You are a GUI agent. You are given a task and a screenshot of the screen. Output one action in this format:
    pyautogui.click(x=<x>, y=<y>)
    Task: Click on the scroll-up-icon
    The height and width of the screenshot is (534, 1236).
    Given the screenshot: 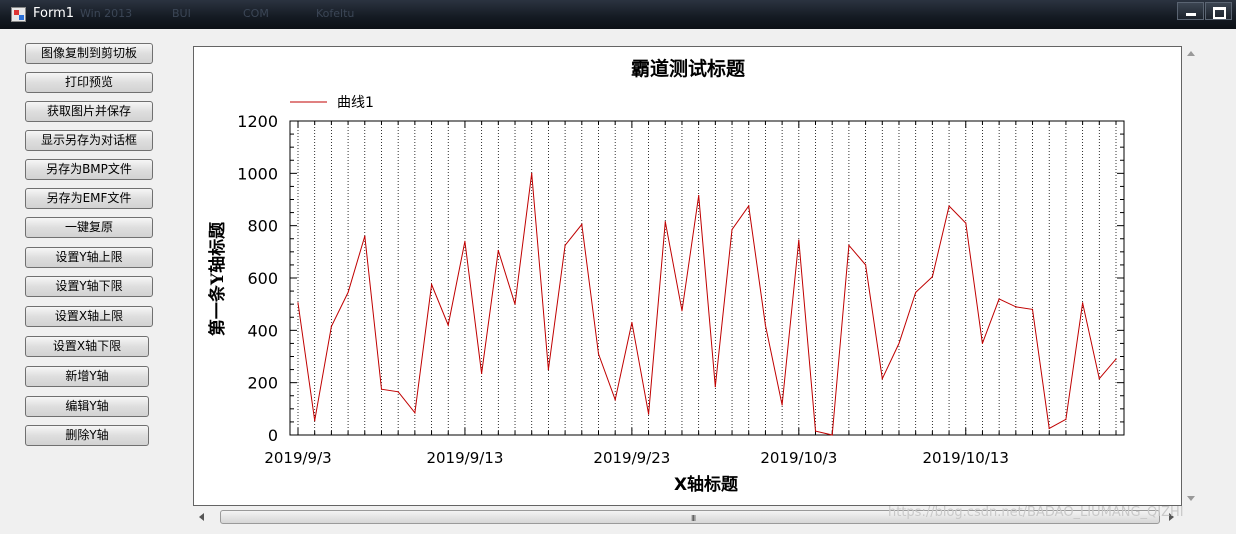 What is the action you would take?
    pyautogui.click(x=1191, y=53)
    